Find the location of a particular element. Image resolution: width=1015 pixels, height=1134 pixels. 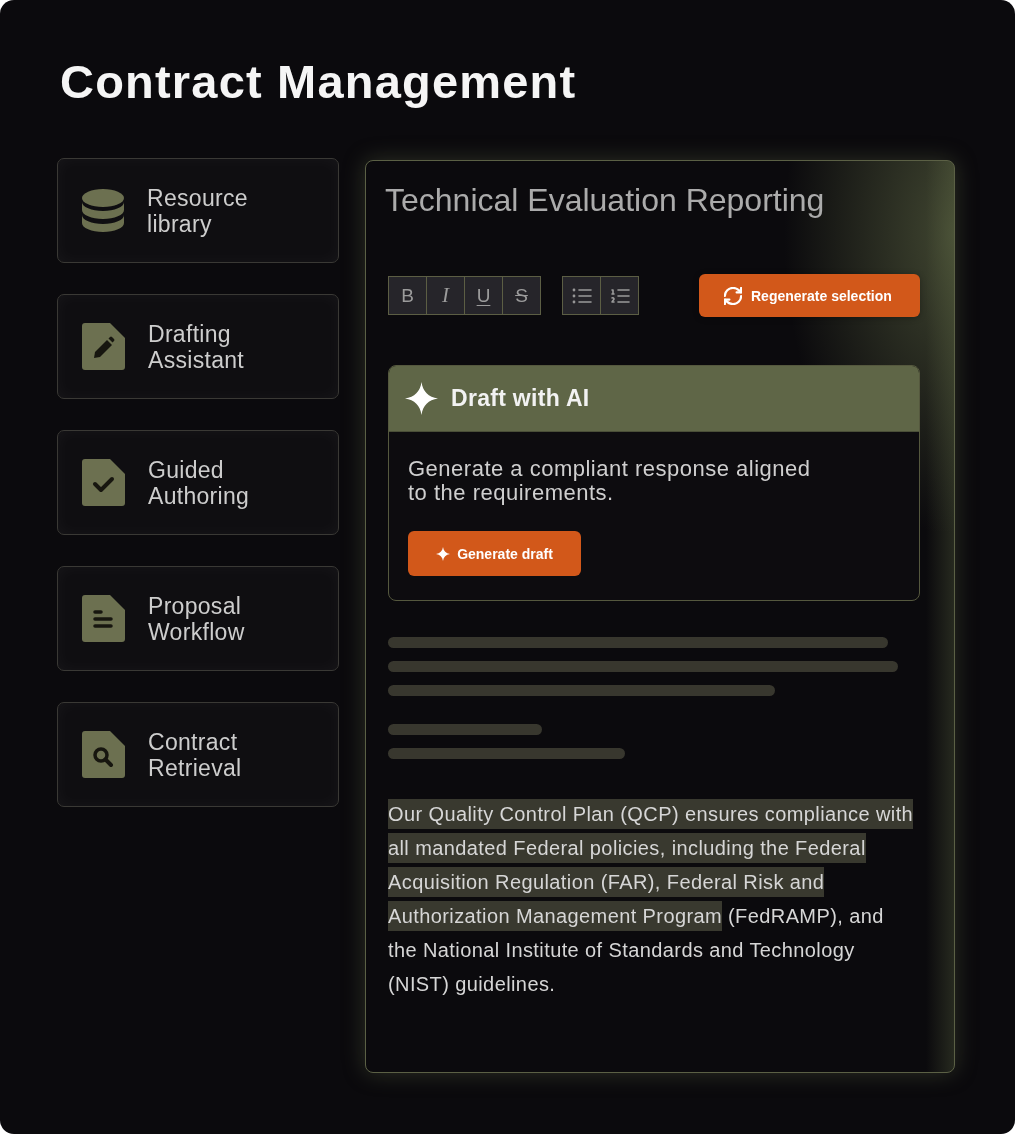

draft-card-title: Draft with AI is located at coordinates (520, 398).